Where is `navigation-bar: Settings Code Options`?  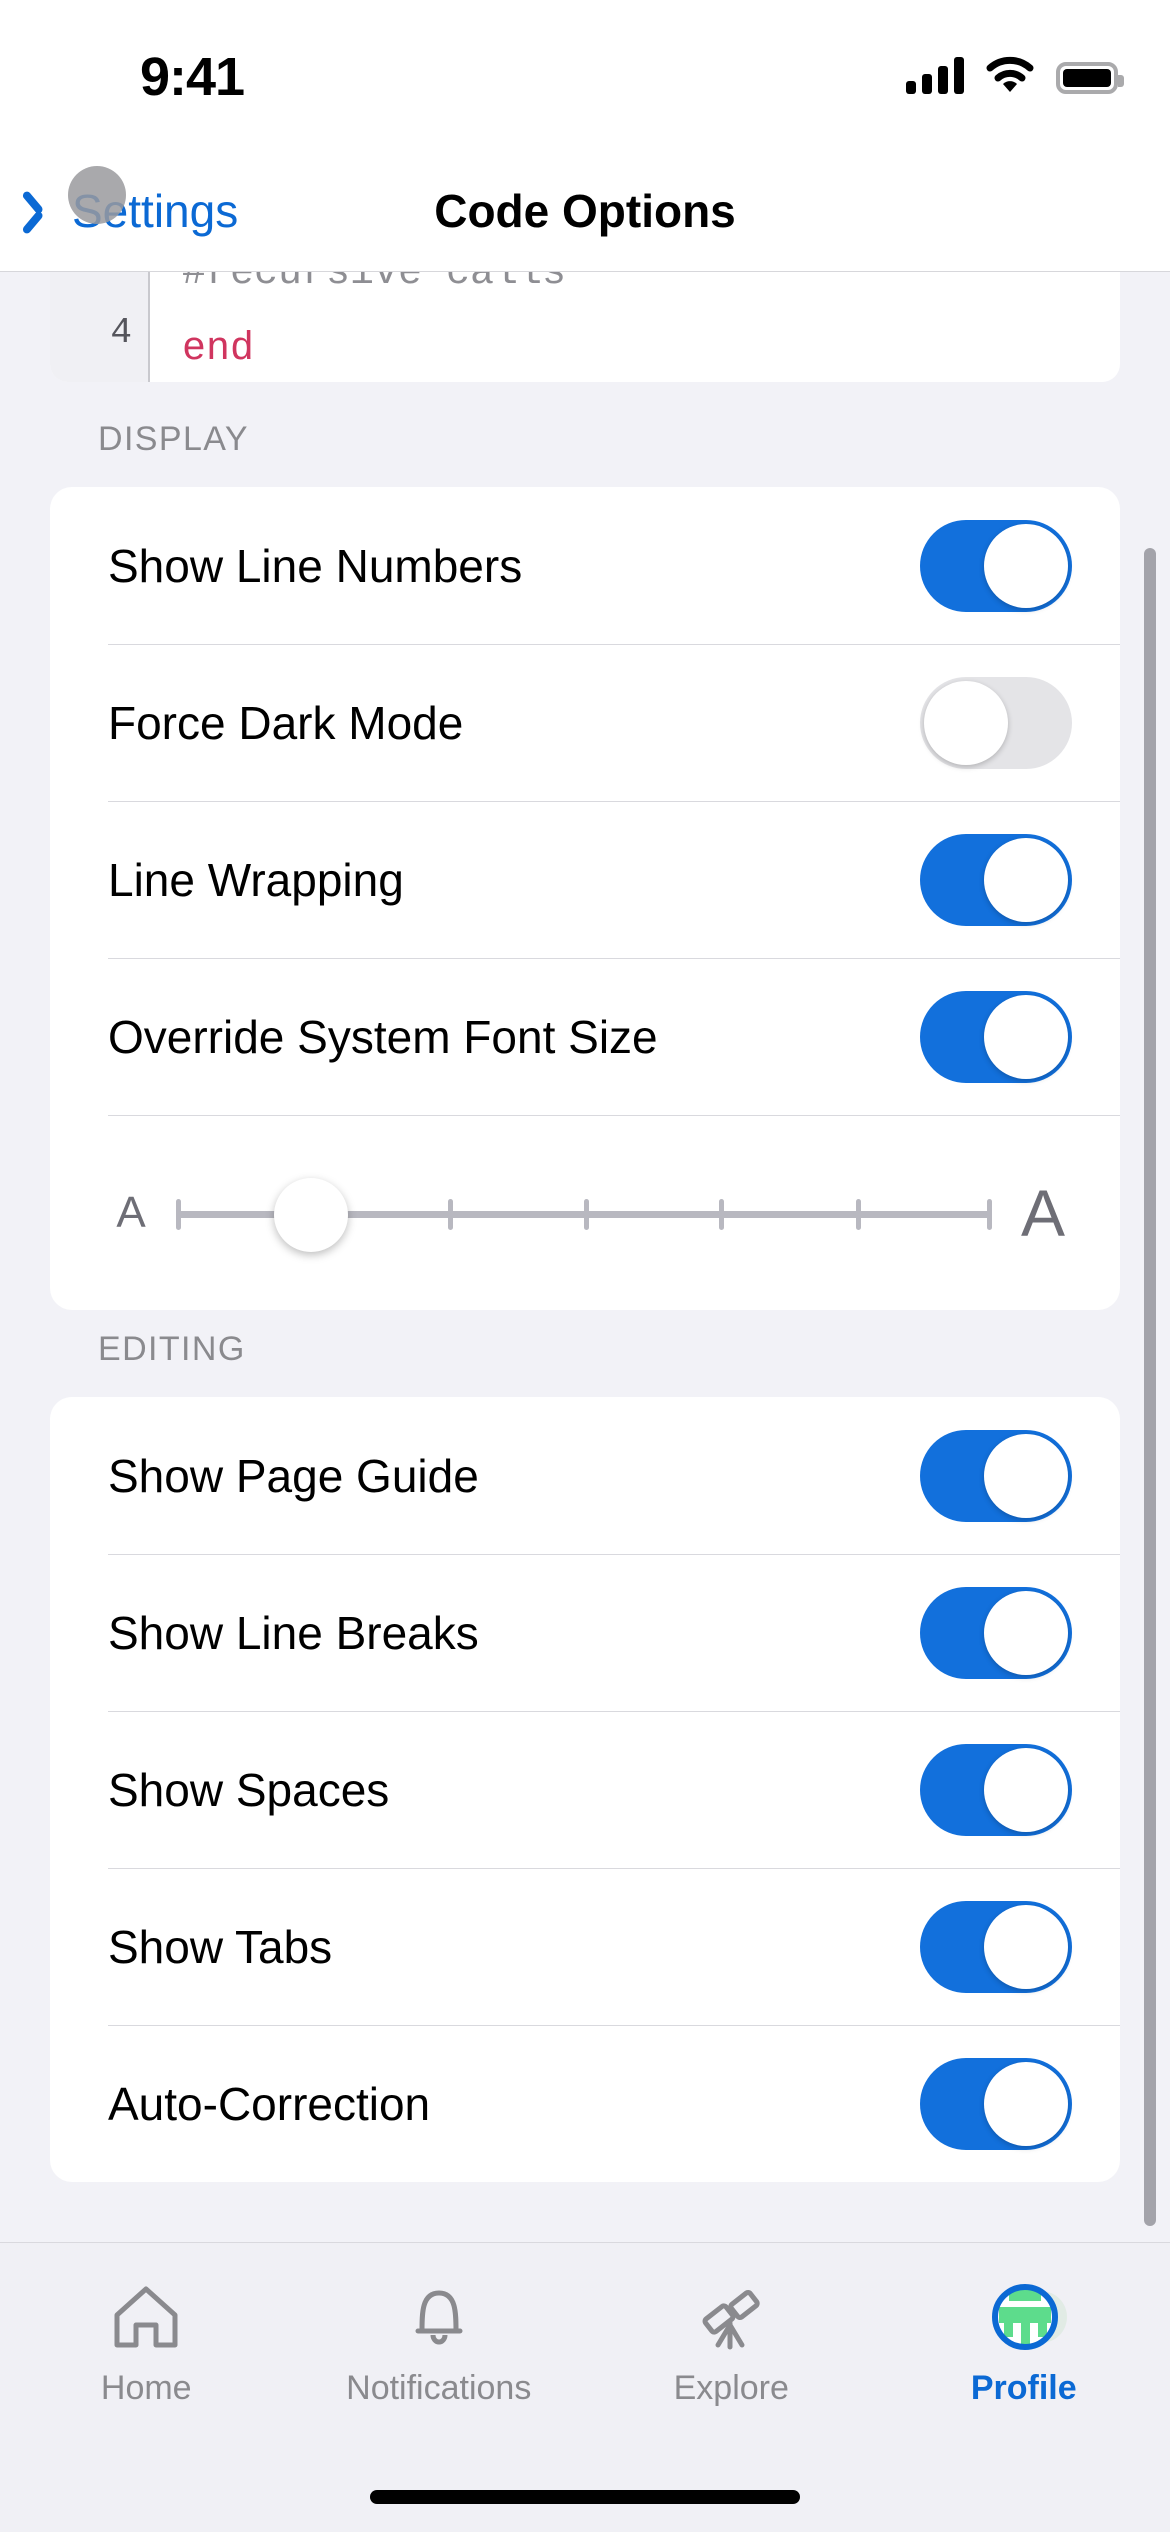 navigation-bar: Settings Code Options is located at coordinates (585, 211).